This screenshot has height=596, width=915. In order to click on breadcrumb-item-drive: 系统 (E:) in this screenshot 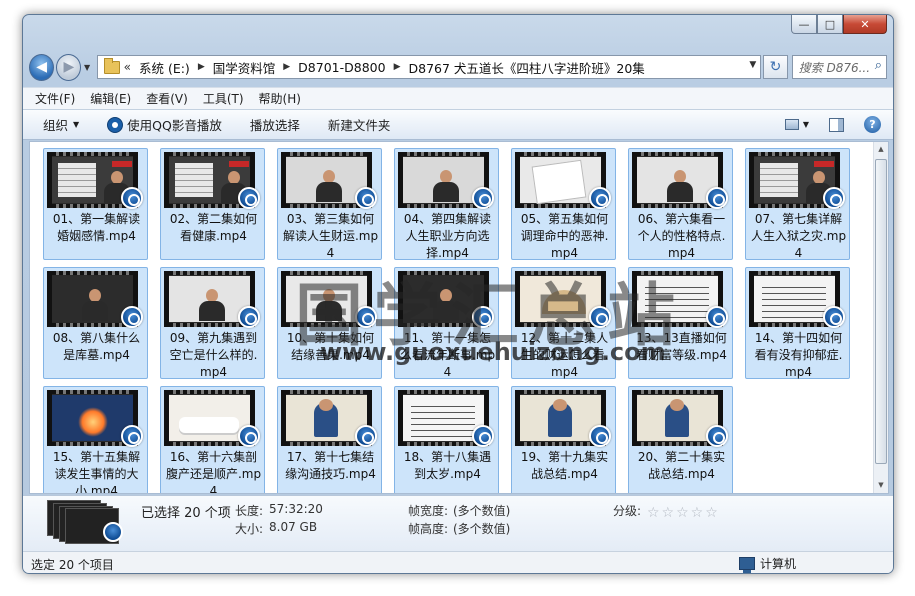, I will do `click(164, 67)`.